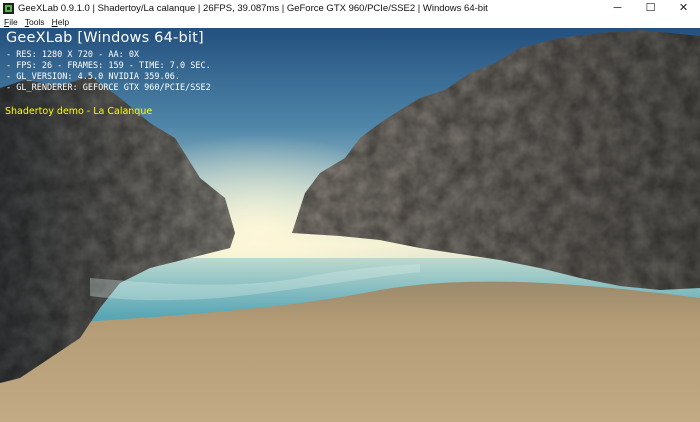  I want to click on close-button: ✕, so click(683, 8).